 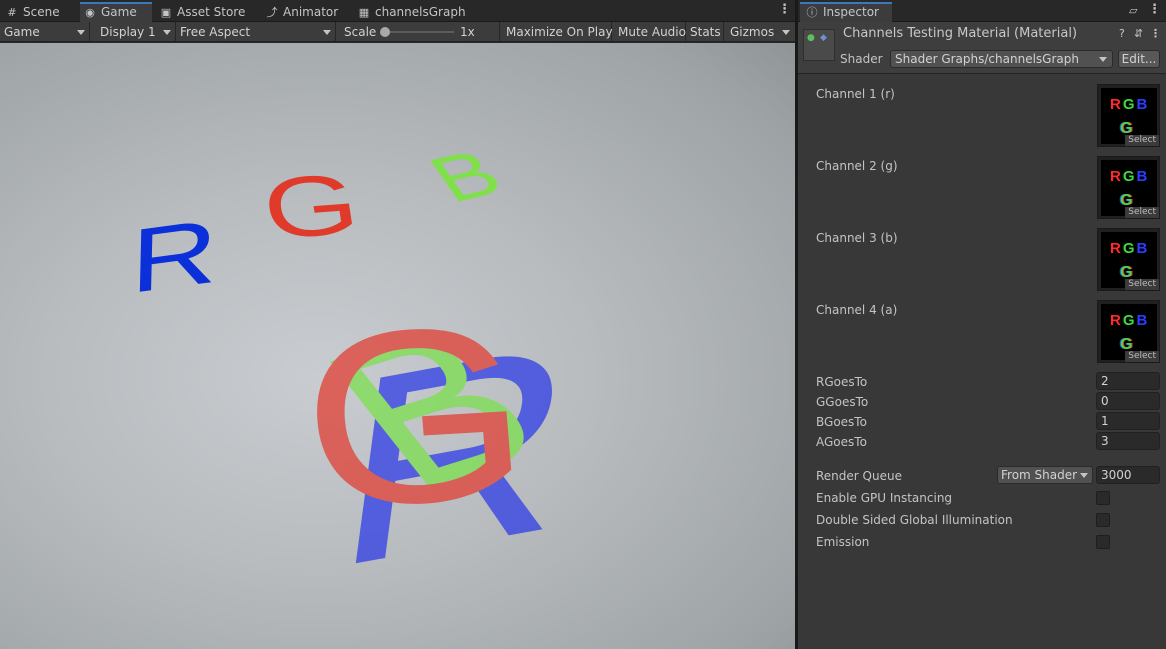 I want to click on scale-knob, so click(x=385, y=32).